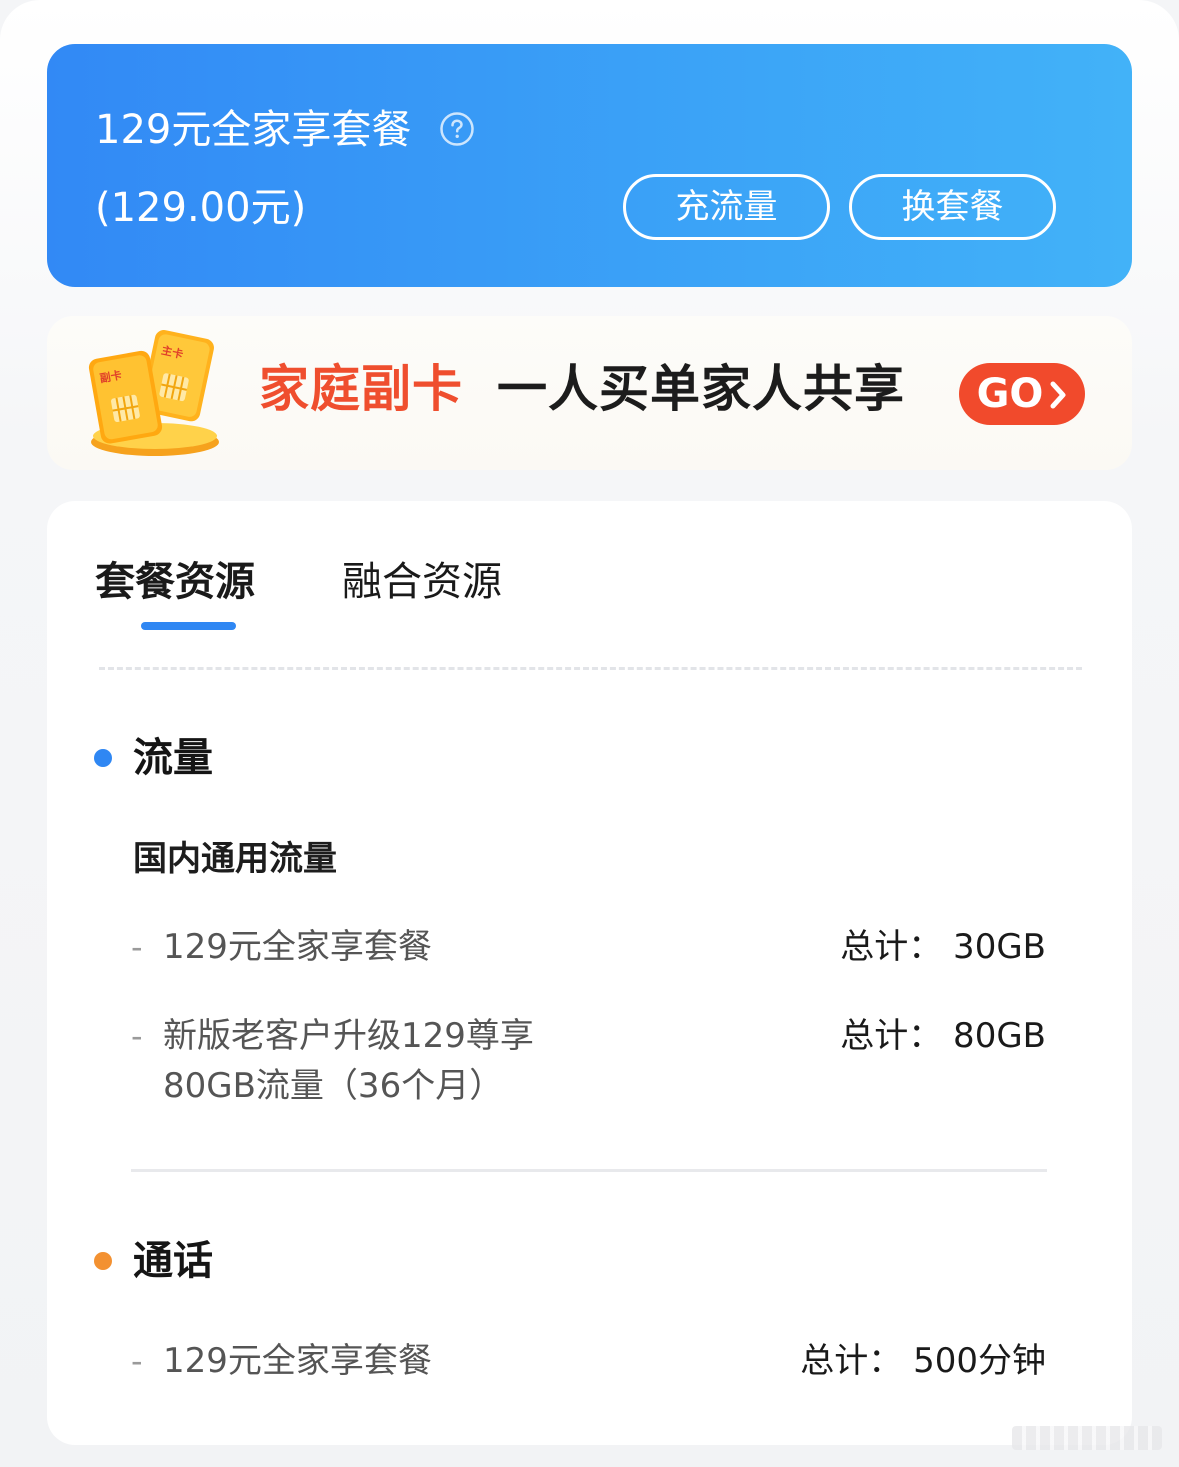  I want to click on data-section-dot, so click(103, 758).